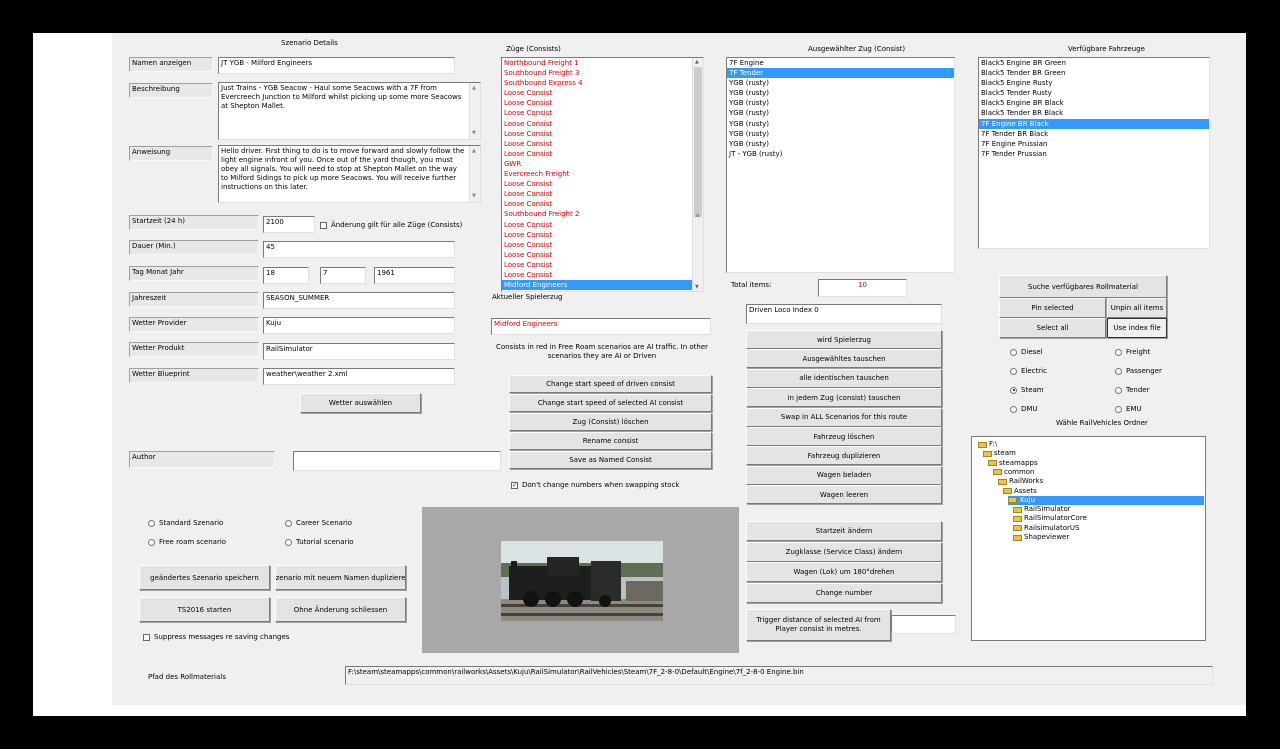 This screenshot has height=749, width=1280. I want to click on consist-item: Midford Engineers, so click(598, 285).